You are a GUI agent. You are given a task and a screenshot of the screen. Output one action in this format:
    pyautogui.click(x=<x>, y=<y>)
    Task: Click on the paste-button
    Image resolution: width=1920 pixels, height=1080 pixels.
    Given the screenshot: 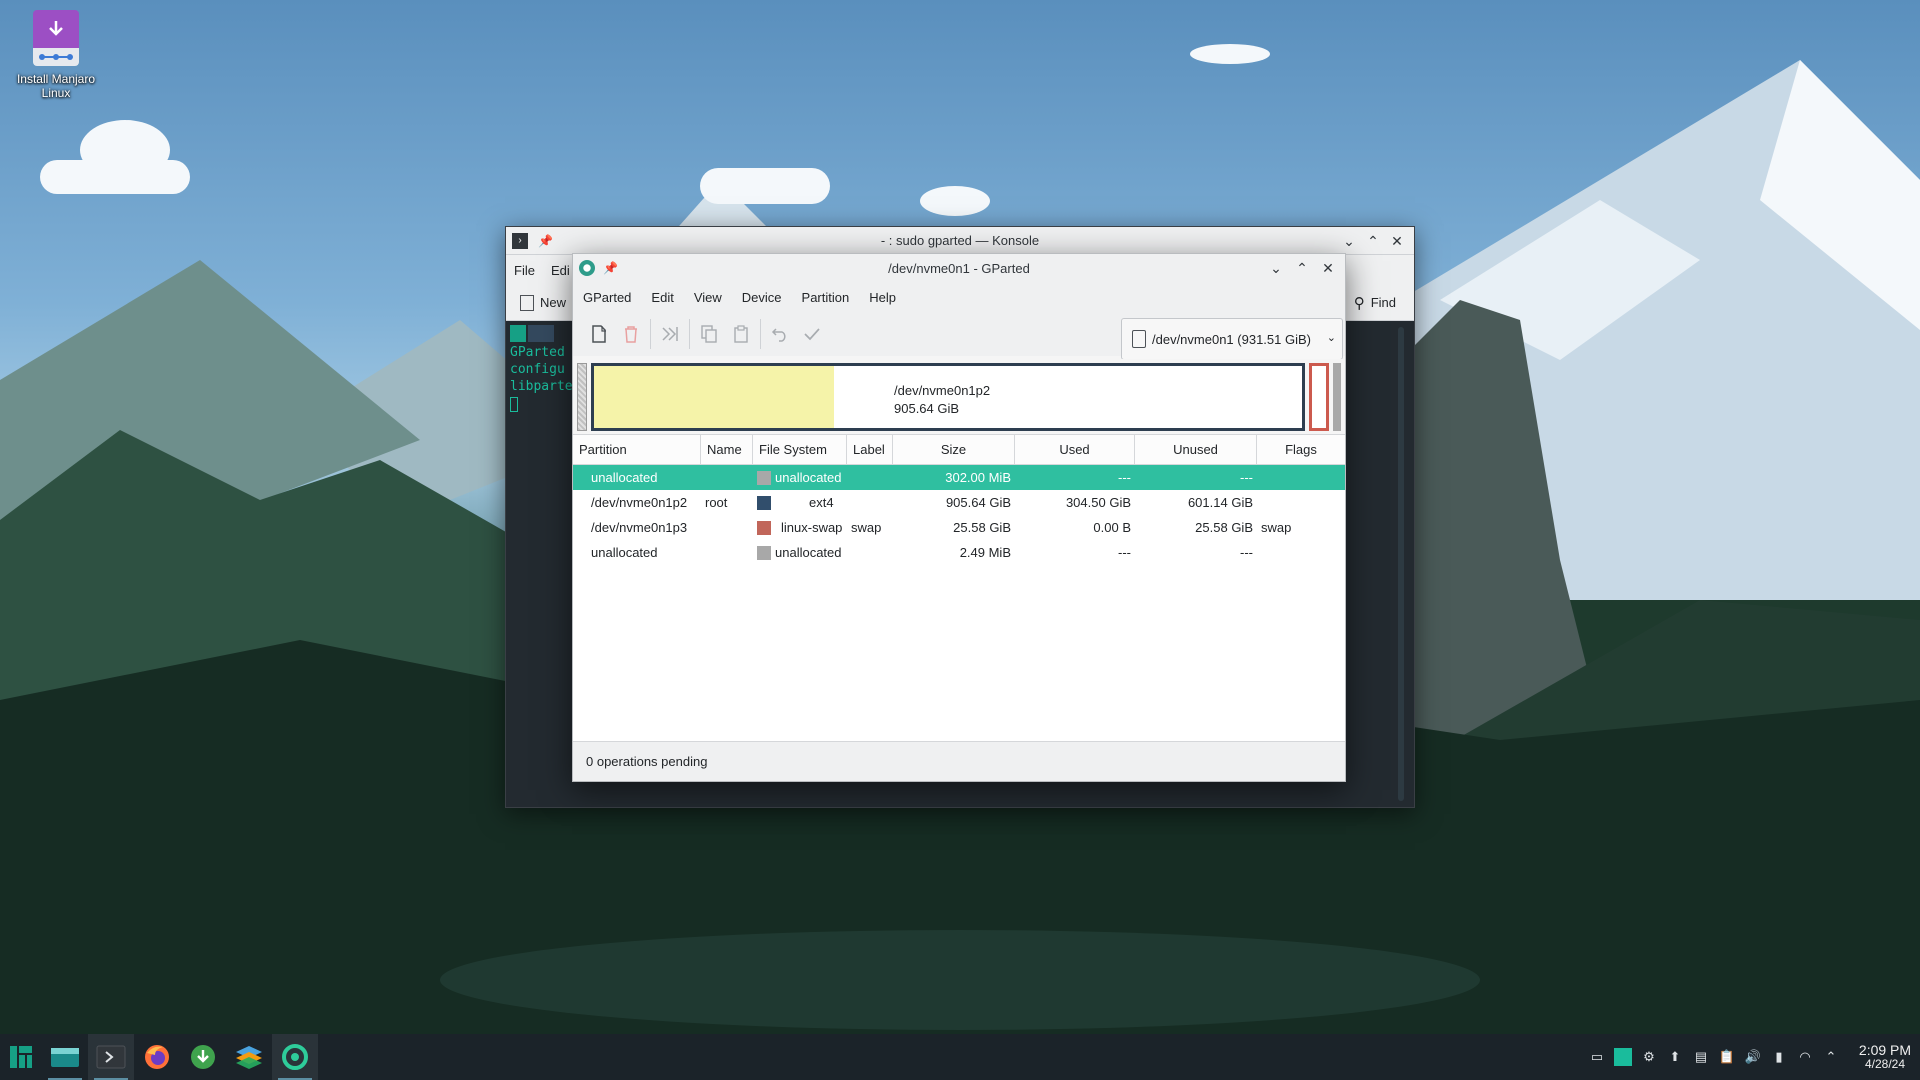 What is the action you would take?
    pyautogui.click(x=741, y=334)
    